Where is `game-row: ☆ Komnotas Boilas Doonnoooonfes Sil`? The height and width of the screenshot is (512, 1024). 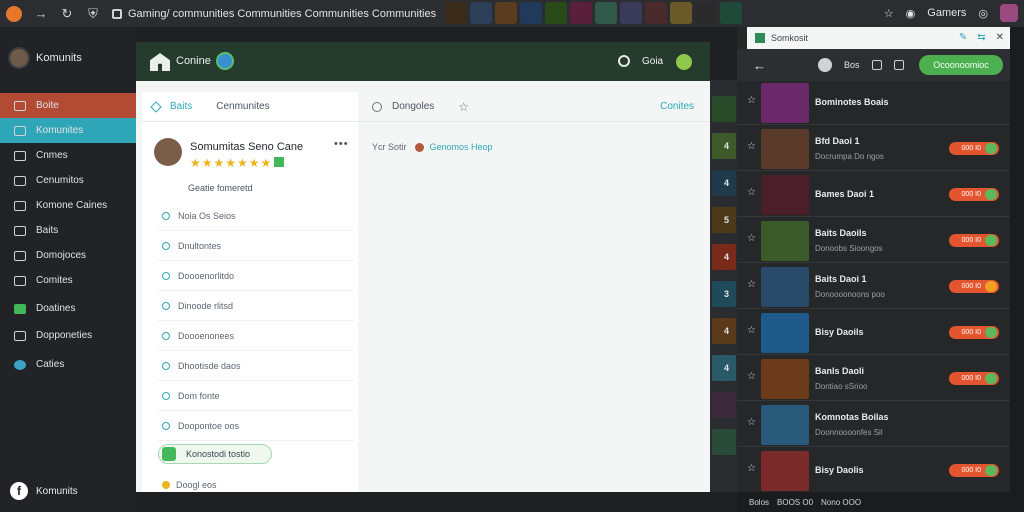
game-row: ☆ Komnotas Boilas Doonnoooonfes Sil is located at coordinates (873, 425).